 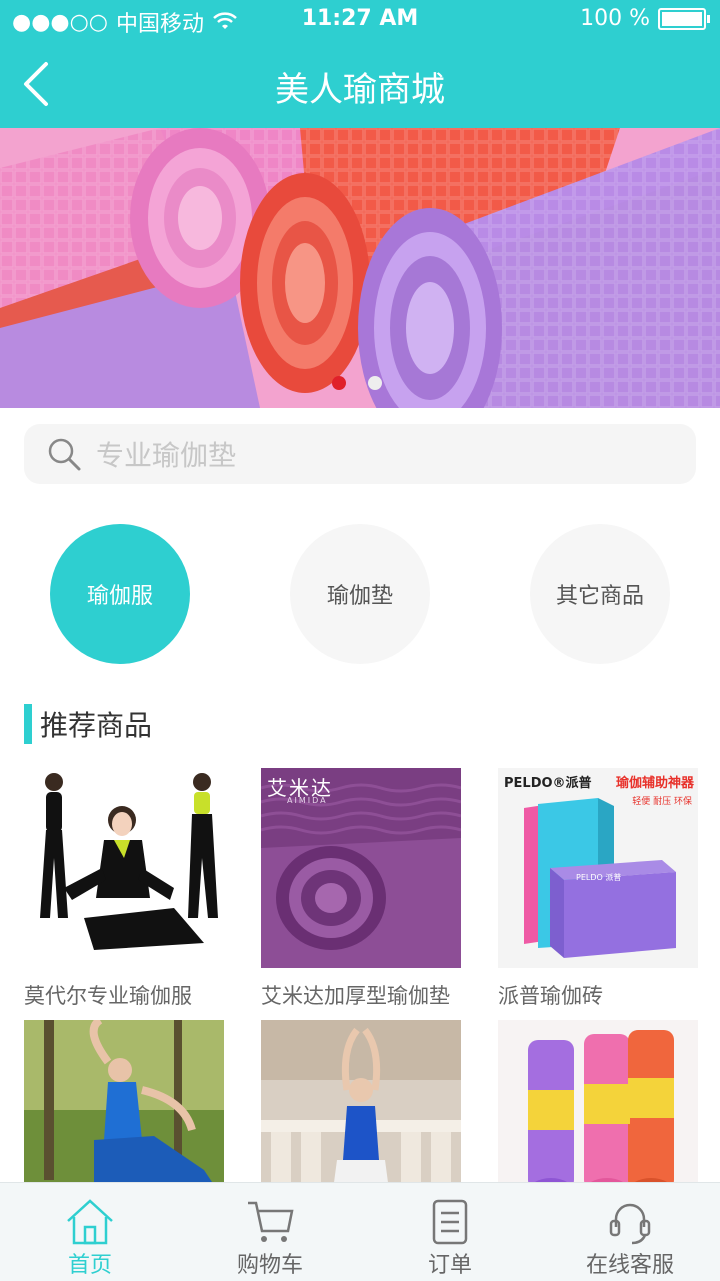 I want to click on category-other: 其它商品, so click(x=600, y=594).